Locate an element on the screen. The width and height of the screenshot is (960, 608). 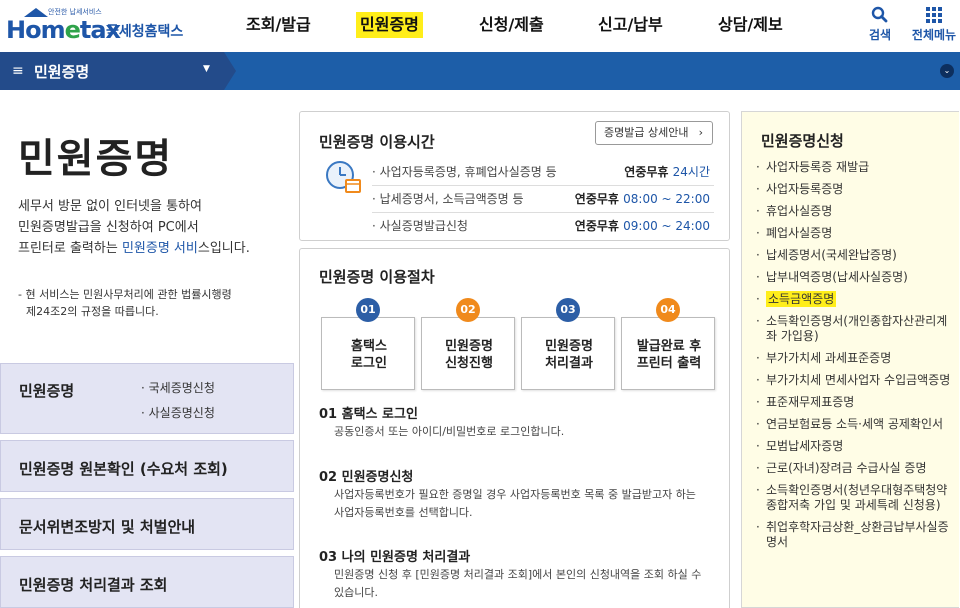
result-lookup-title: 민원증명 처리결과 조회 is located at coordinates (93, 585).